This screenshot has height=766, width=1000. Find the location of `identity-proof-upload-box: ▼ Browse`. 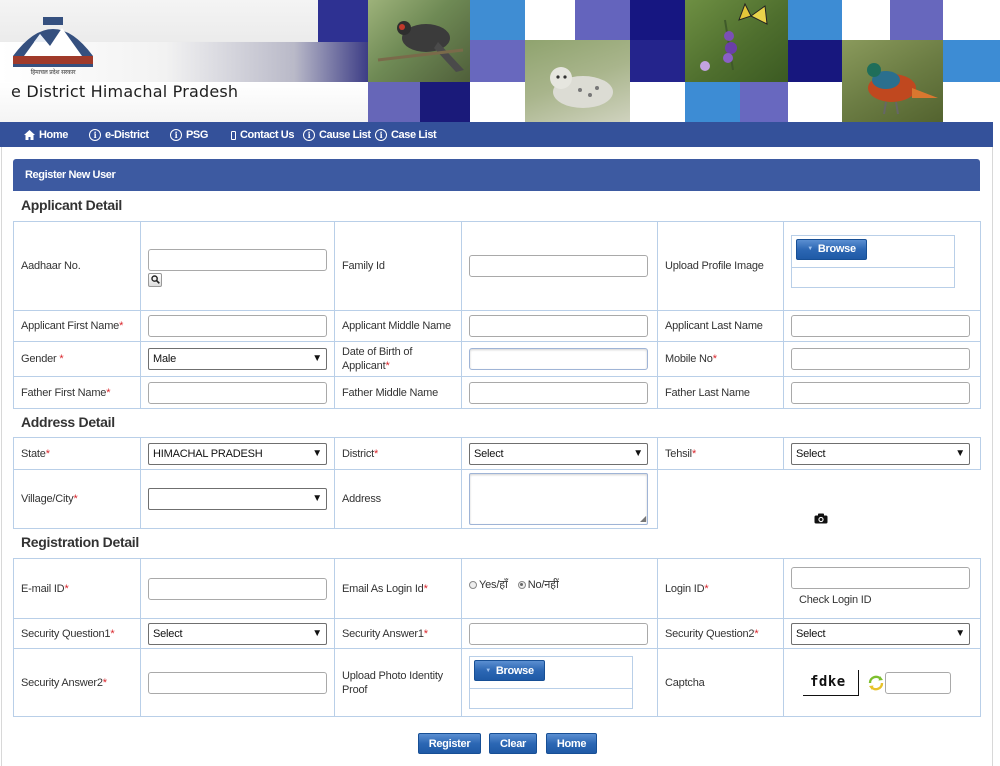

identity-proof-upload-box: ▼ Browse is located at coordinates (551, 682).